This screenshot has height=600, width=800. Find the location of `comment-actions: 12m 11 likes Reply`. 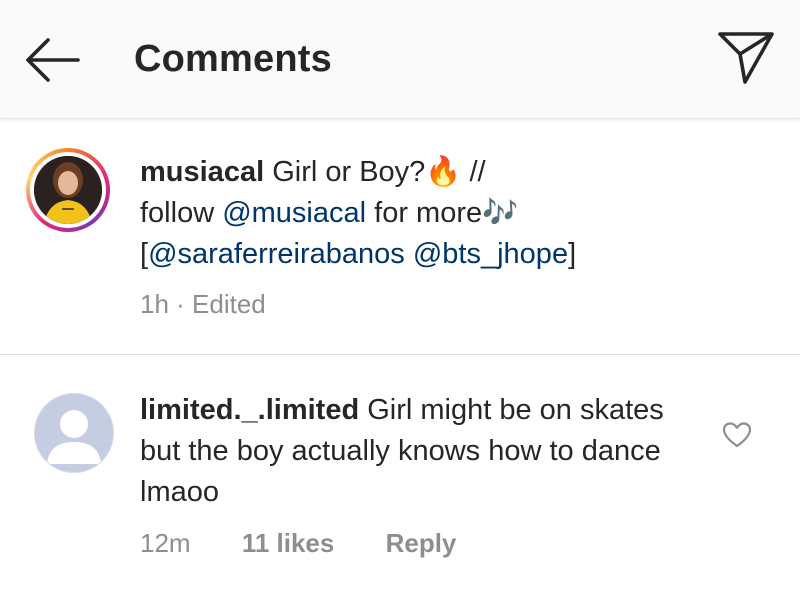

comment-actions: 12m 11 likes Reply is located at coordinates (298, 543).